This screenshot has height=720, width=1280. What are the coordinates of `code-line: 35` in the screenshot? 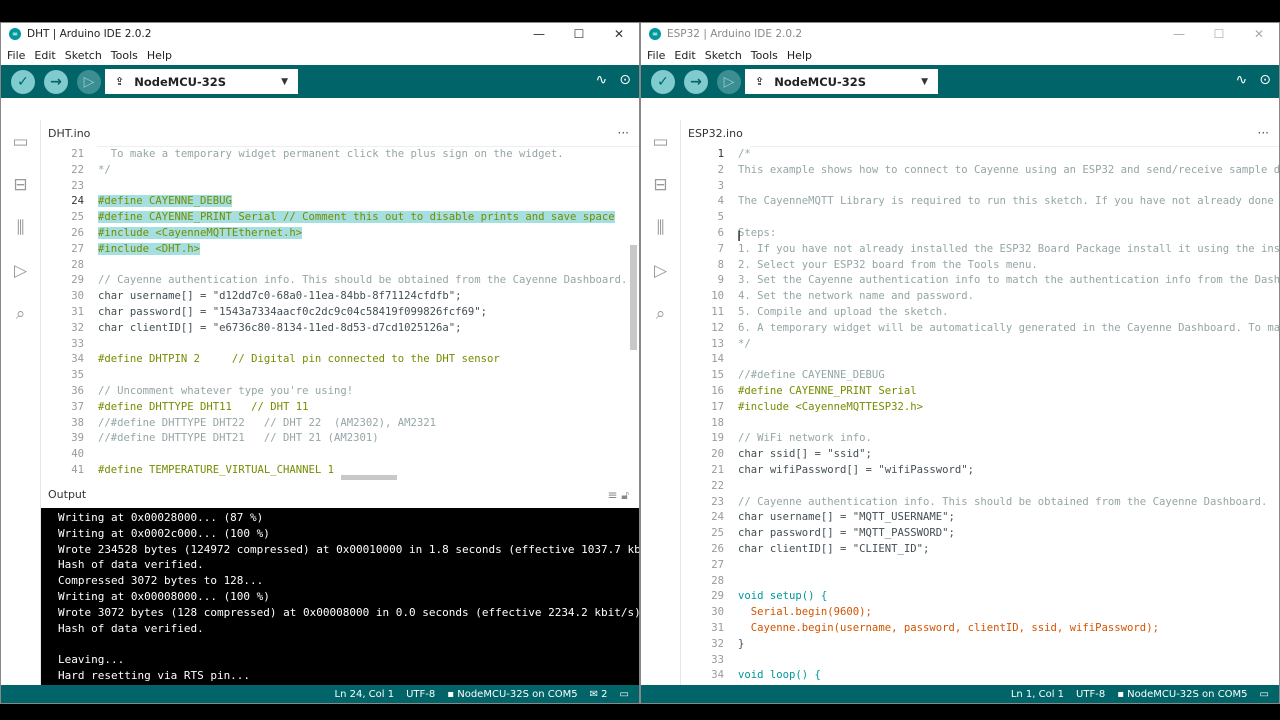 It's located at (340, 376).